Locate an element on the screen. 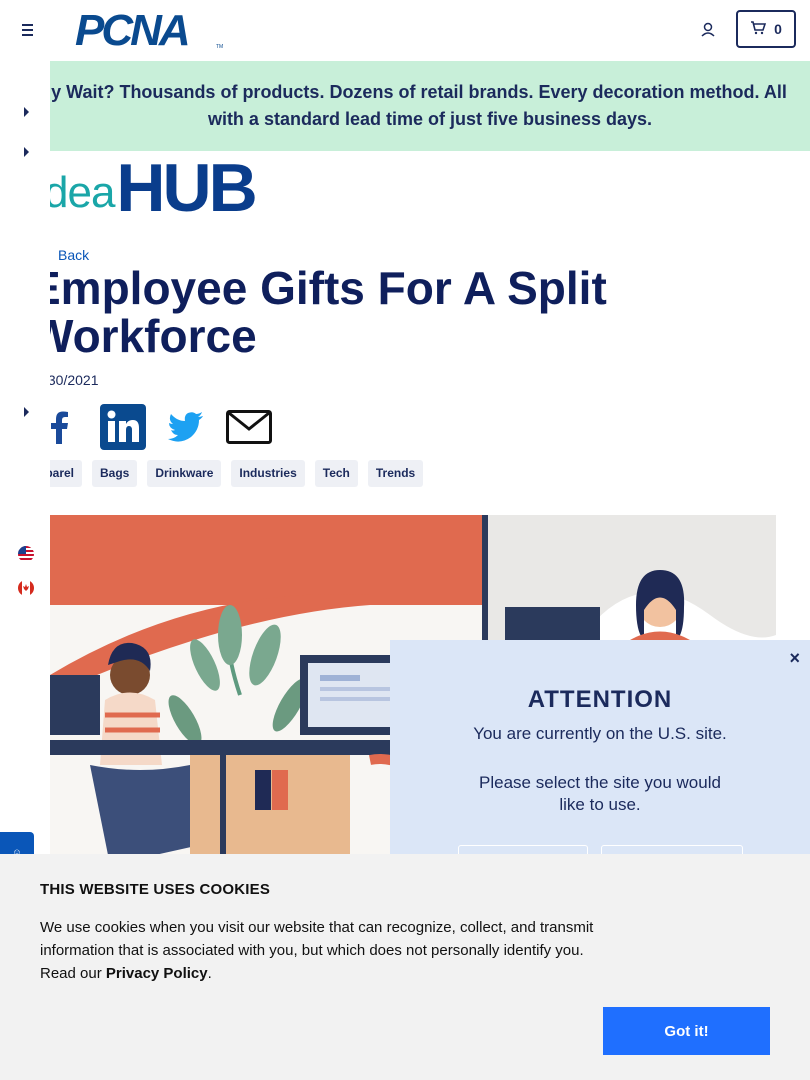  cookie-title: THIS WEBSITE USES COOKIES is located at coordinates (155, 889).